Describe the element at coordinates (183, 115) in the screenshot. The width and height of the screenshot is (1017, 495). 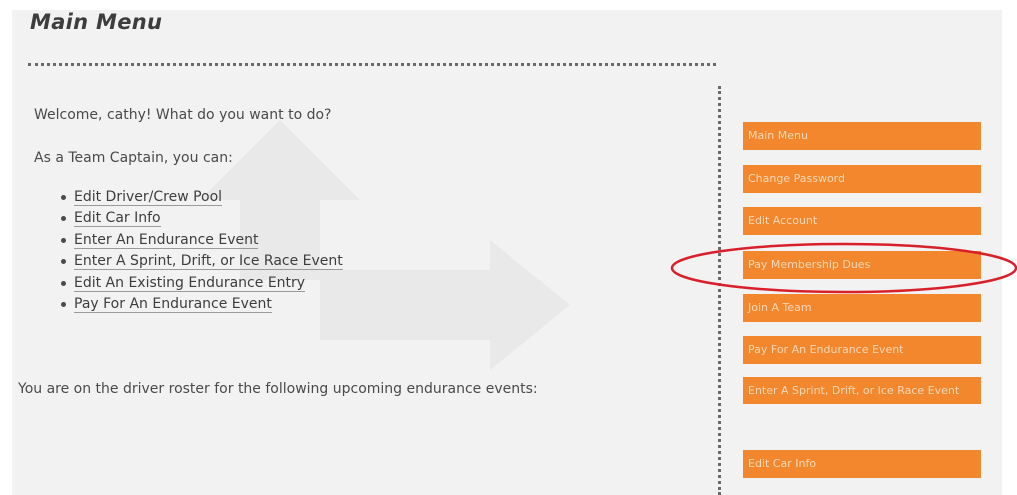
I see `welcome-message: Welcome, cathy! What do you want to do?` at that location.